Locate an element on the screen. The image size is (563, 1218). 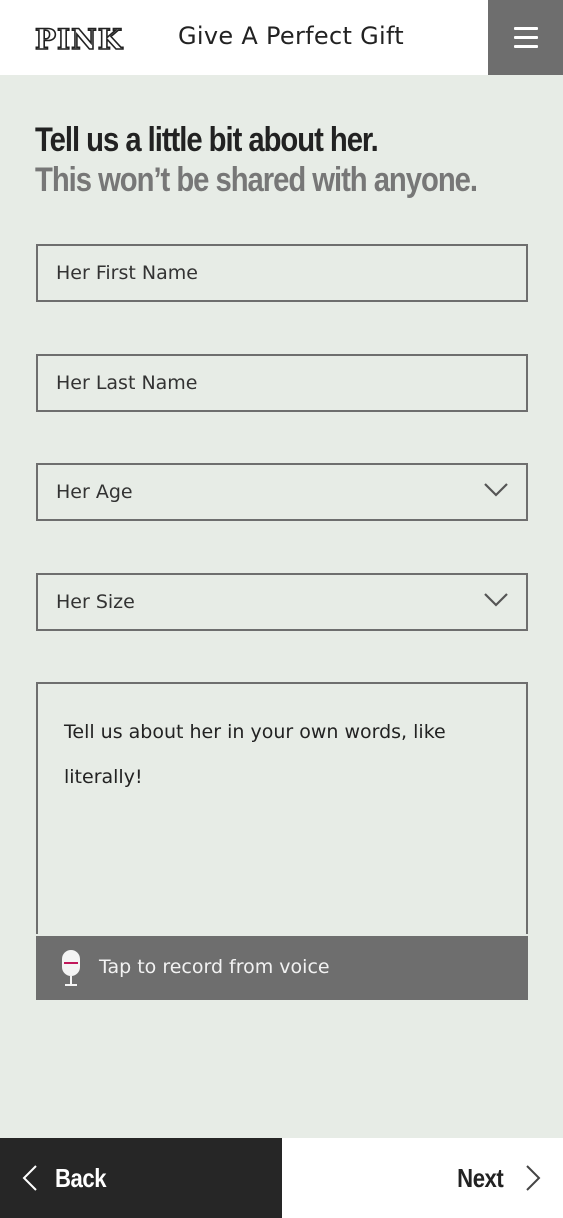
hamburger-icon is located at coordinates (525, 38).